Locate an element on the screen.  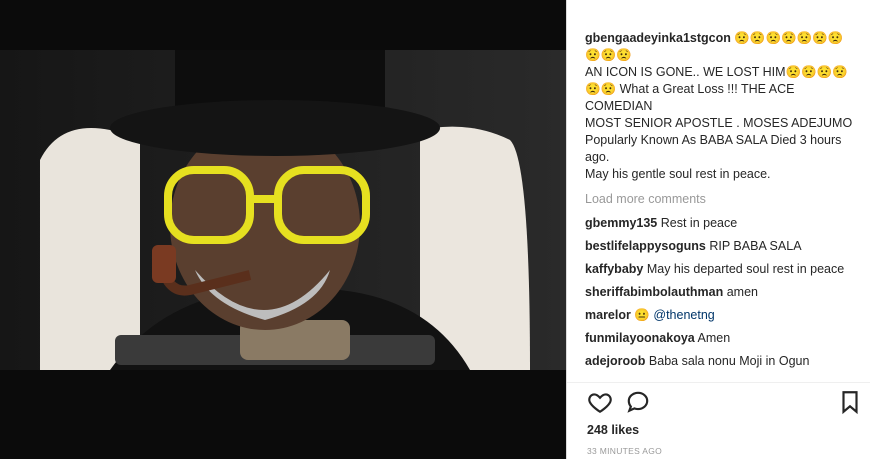
heart-icon is located at coordinates (600, 402).